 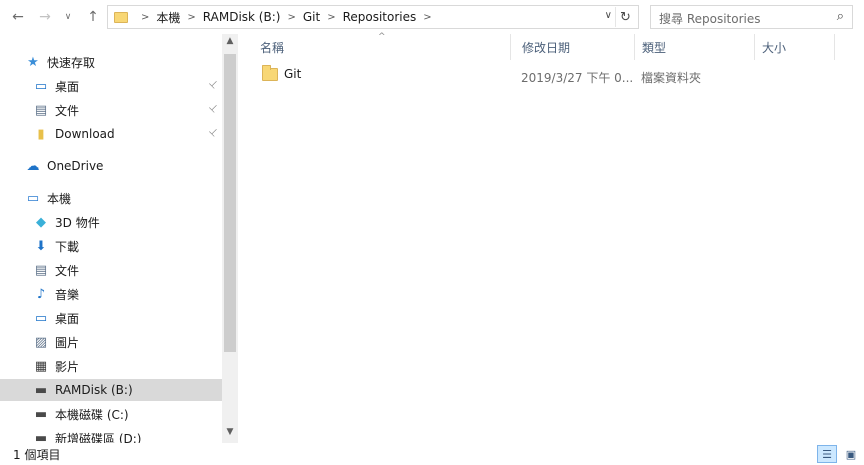 What do you see at coordinates (282, 72) in the screenshot?
I see `file-name-cell: Git` at bounding box center [282, 72].